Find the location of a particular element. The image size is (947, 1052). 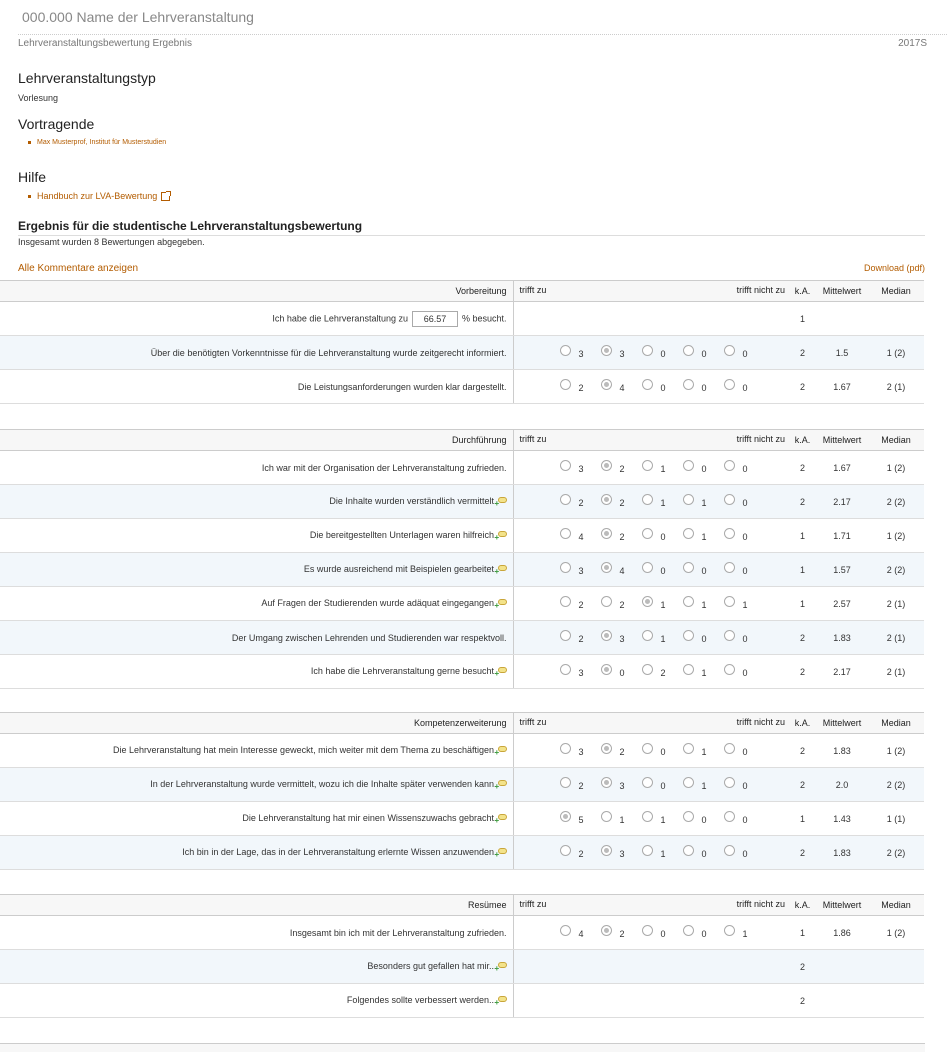

download-pdf-link: Download (pdf) is located at coordinates (894, 268).